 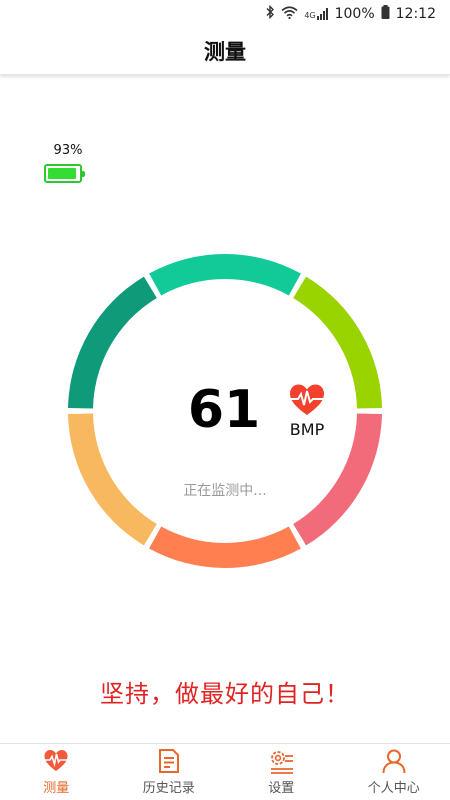 I want to click on page-title: 测量, so click(x=225, y=52).